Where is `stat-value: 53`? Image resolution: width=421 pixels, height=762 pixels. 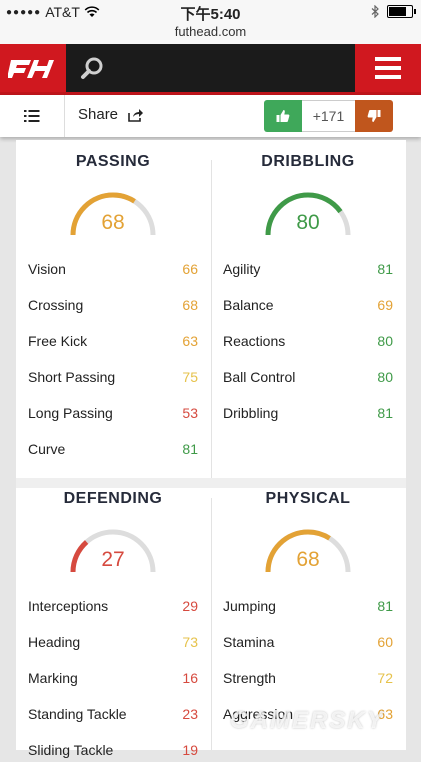 stat-value: 53 is located at coordinates (190, 413).